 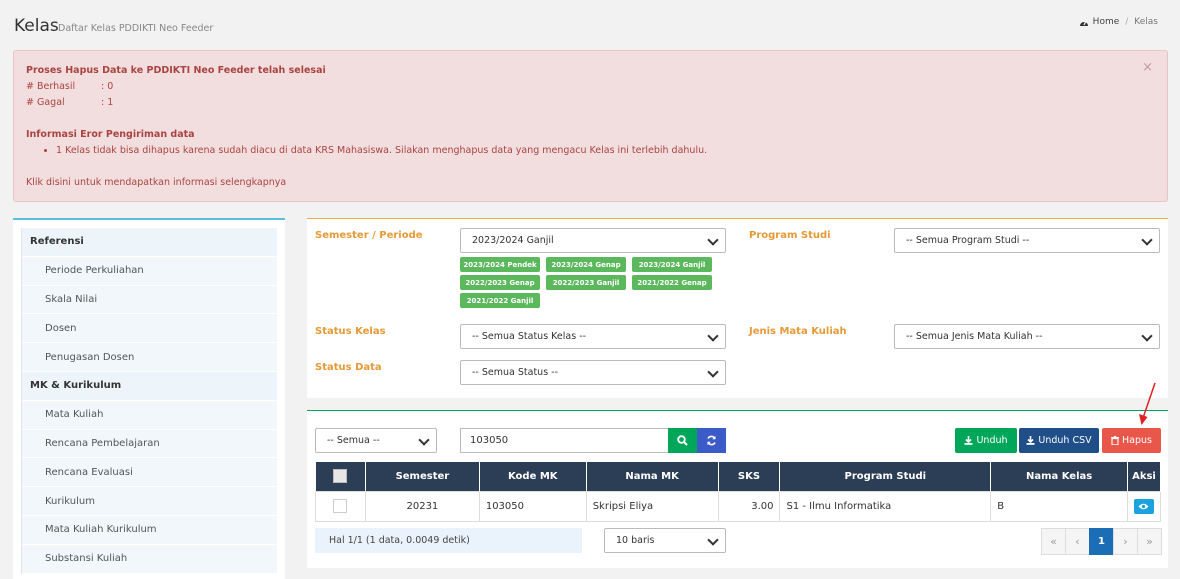 I want to click on pagination-info: Hal 1/1 (1 data, 0.0049 detik), so click(x=448, y=540).